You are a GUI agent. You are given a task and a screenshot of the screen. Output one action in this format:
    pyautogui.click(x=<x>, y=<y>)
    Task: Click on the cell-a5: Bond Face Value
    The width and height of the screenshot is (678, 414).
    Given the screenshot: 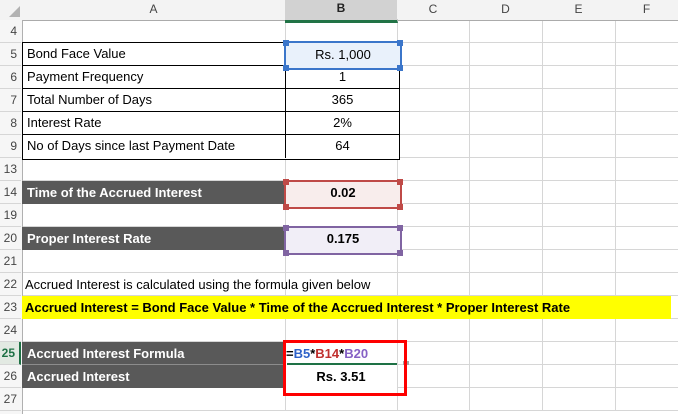 What is the action you would take?
    pyautogui.click(x=154, y=54)
    